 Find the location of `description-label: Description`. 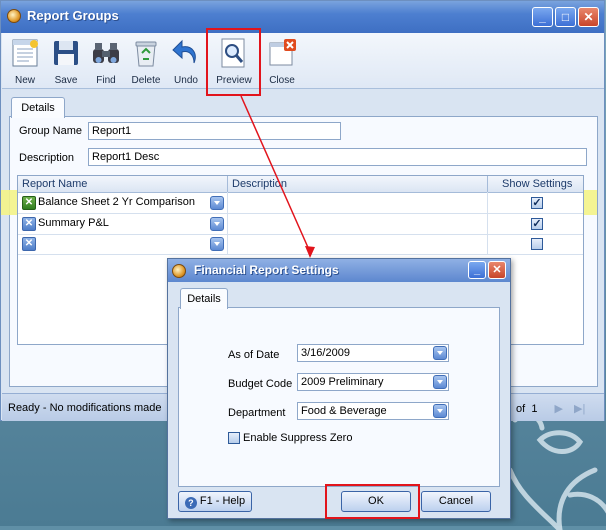

description-label: Description is located at coordinates (47, 158).